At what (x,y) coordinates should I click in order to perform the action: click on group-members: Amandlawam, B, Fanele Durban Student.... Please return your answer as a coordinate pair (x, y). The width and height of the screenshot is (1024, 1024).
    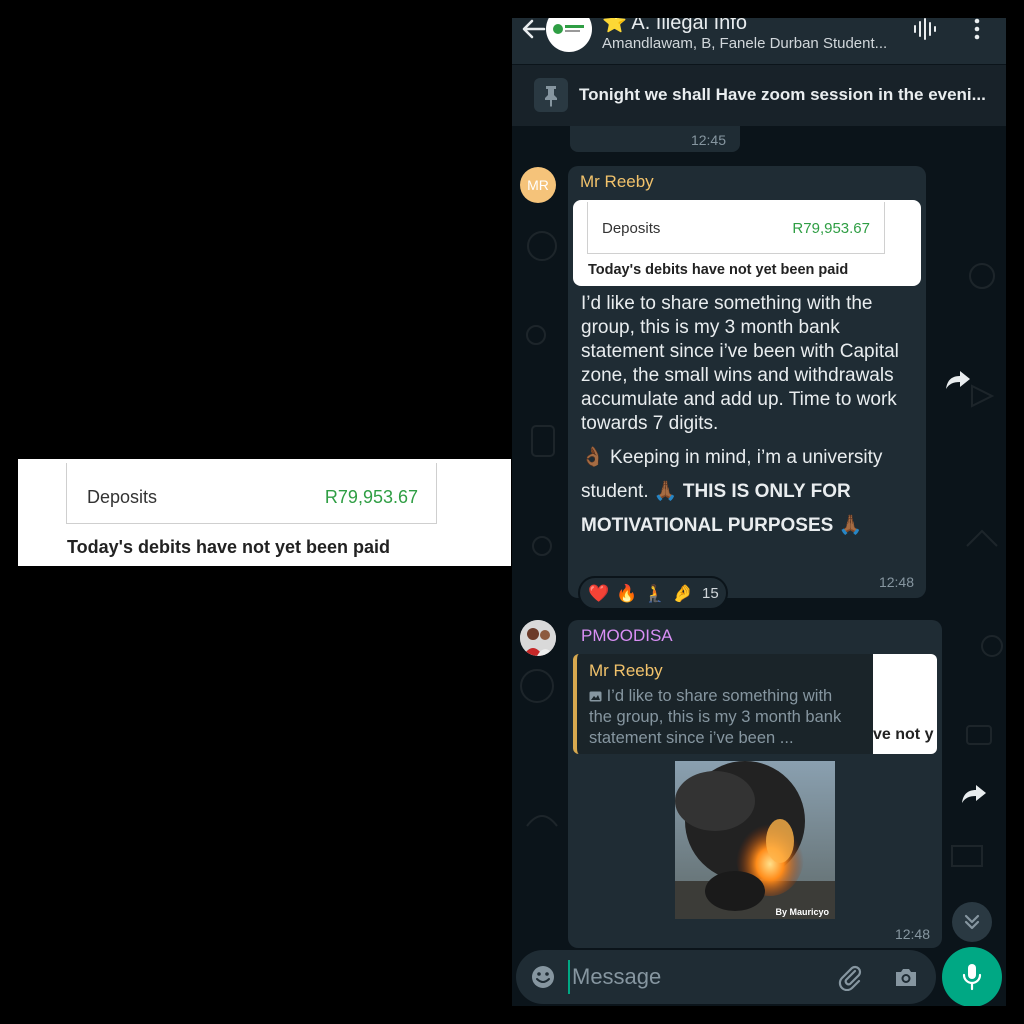
    Looking at the image, I should click on (744, 43).